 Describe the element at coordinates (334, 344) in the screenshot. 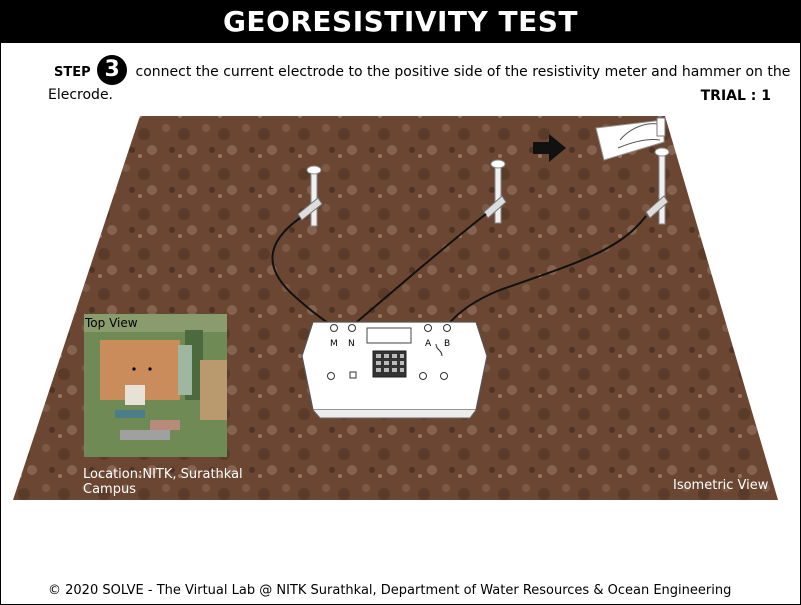

I see `terminal-m-label: M` at that location.